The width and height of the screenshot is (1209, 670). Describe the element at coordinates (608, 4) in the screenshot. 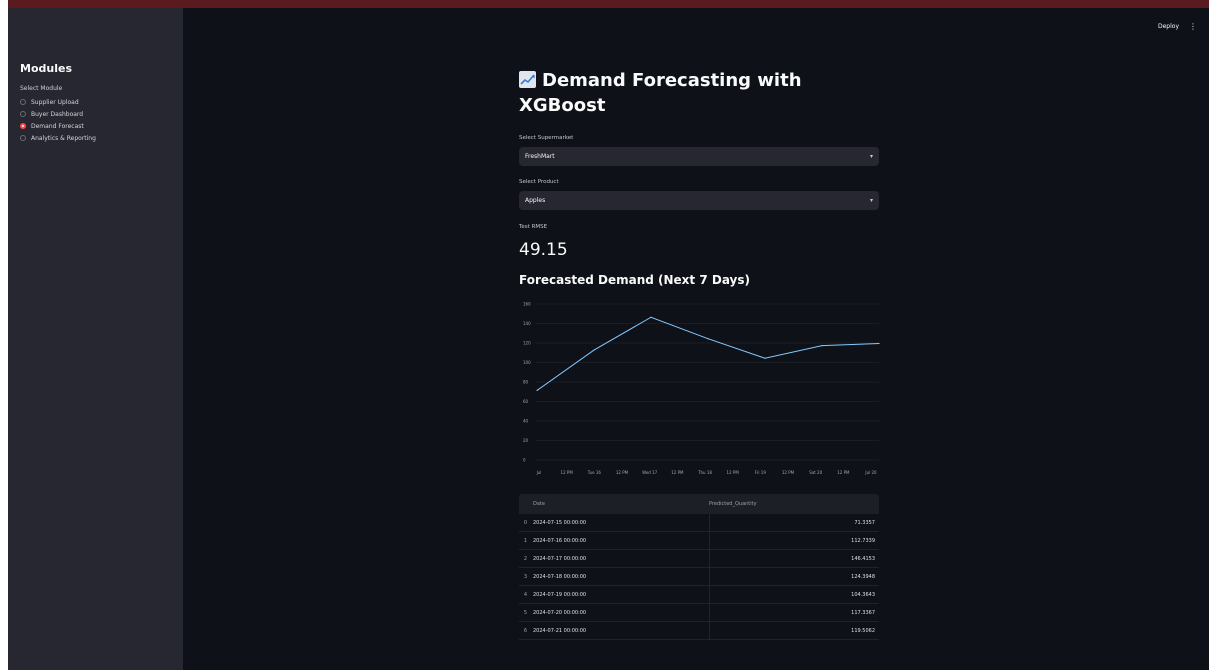

I see `browser-top-stripe` at that location.